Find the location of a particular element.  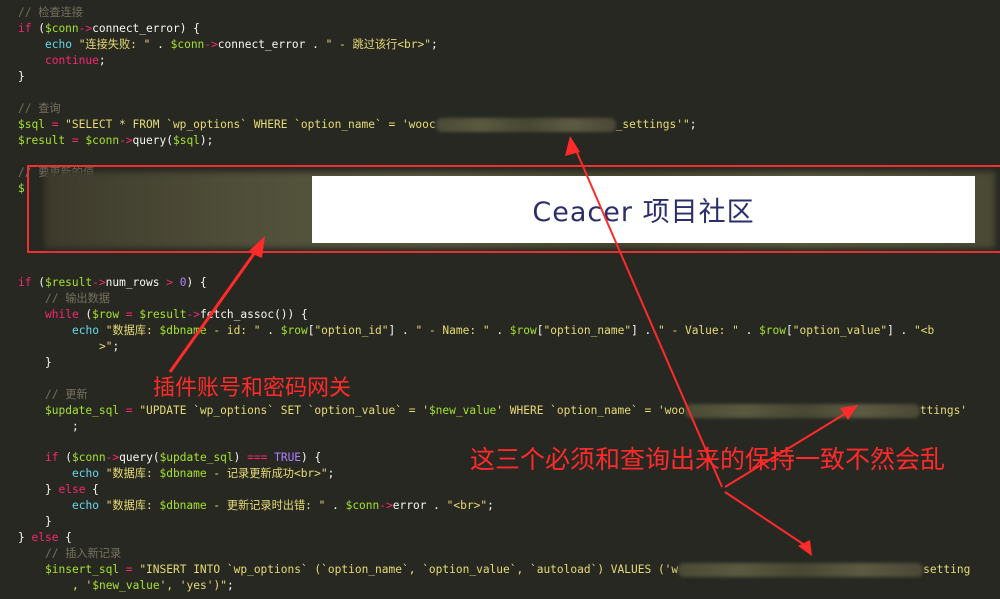

arrow-to-select is located at coordinates (648, 317).